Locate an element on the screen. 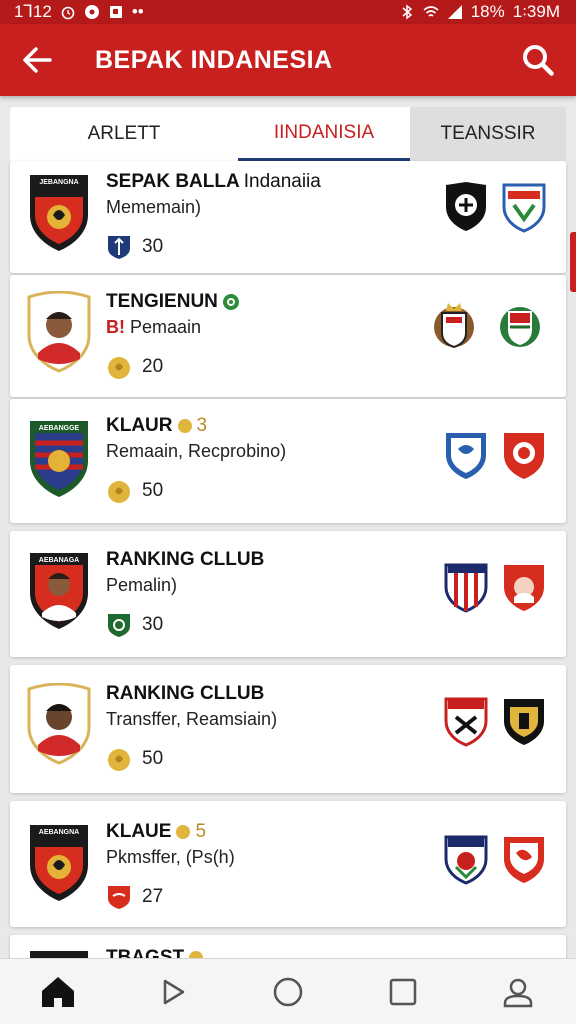 Image resolution: width=576 pixels, height=1024 pixels. svg-text: JEBANGNA is located at coordinates (58, 182).